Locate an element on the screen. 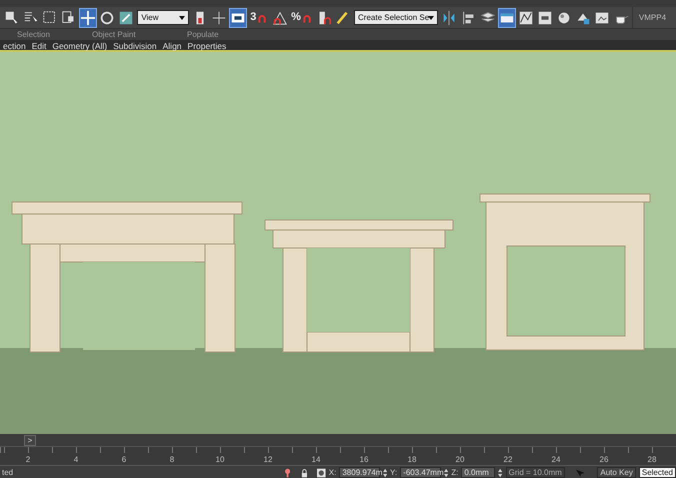 Image resolution: width=676 pixels, height=478 pixels. ribbon-tab: Align is located at coordinates (172, 45).